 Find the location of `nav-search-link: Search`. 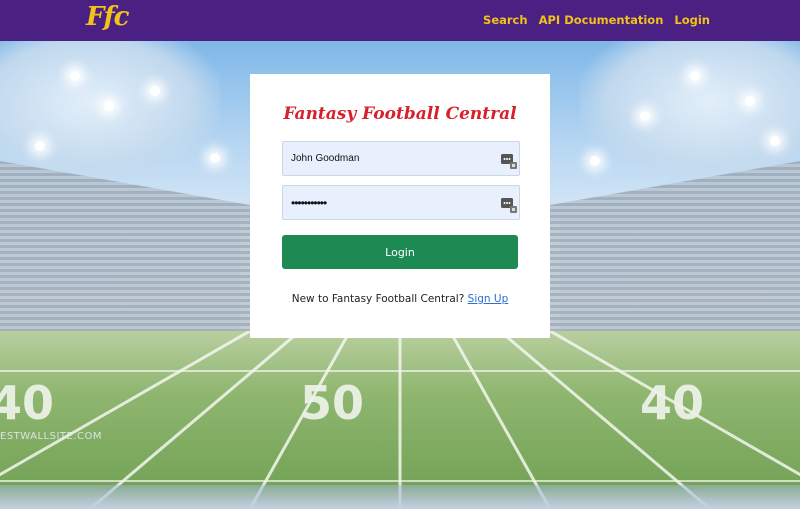

nav-search-link: Search is located at coordinates (505, 20).